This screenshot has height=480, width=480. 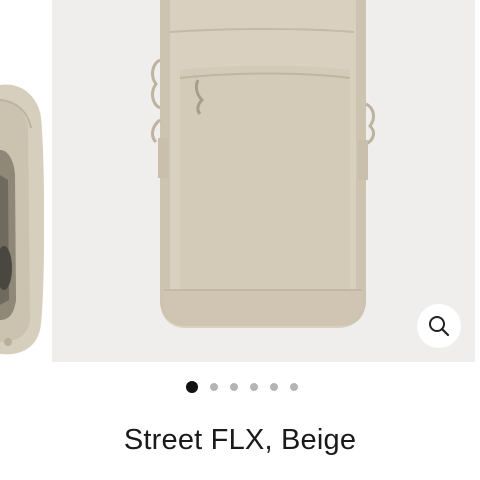 I want to click on backpack-side-image, so click(x=22, y=219).